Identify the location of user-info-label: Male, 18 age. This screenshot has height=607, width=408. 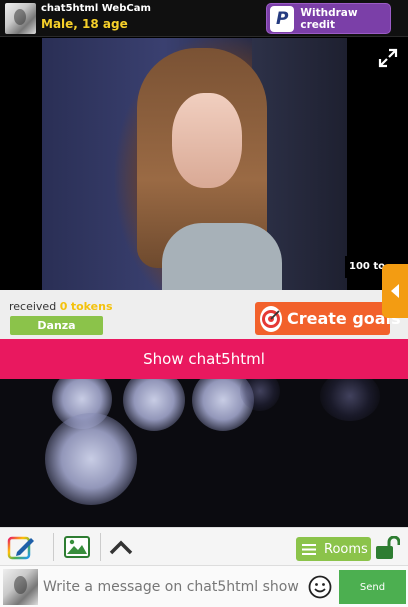
(84, 24).